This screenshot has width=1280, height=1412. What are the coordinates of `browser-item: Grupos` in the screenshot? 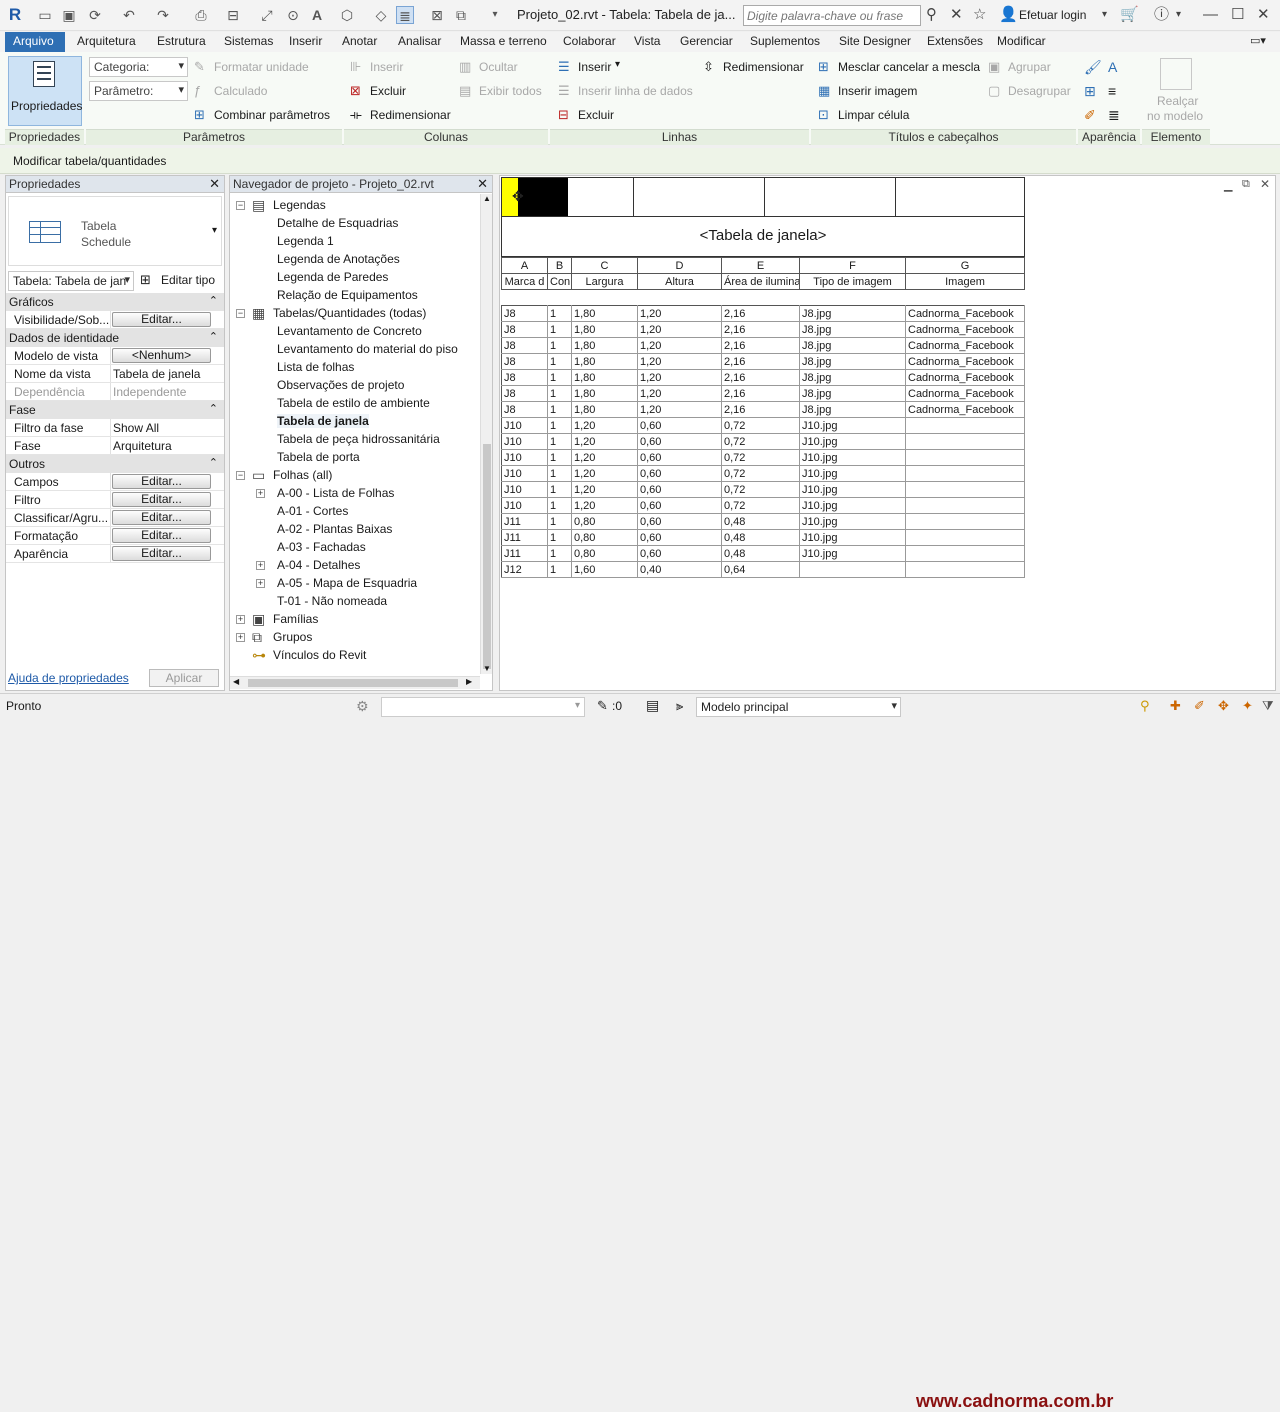 It's located at (292, 637).